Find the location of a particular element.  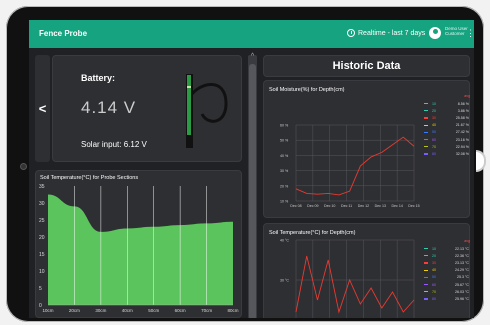

x-tick-label: 70cm is located at coordinates (206, 310).